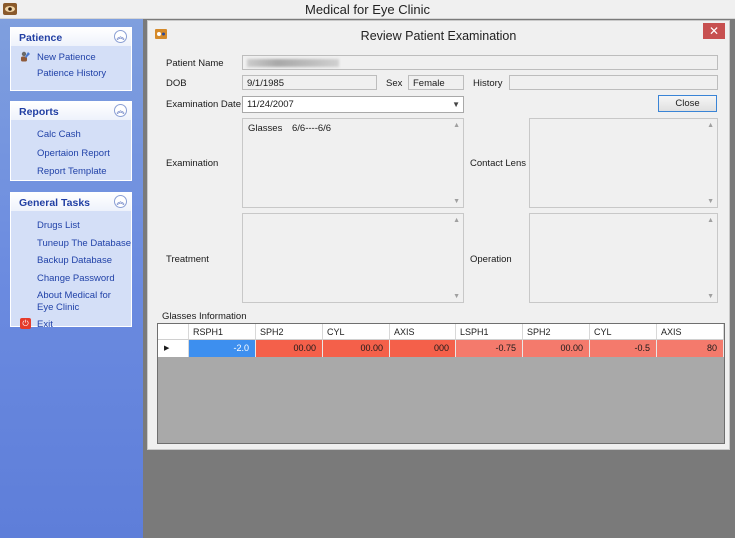 This screenshot has height=538, width=735. What do you see at coordinates (84, 243) in the screenshot?
I see `sidebar-item-label: Tuneup The Database` at bounding box center [84, 243].